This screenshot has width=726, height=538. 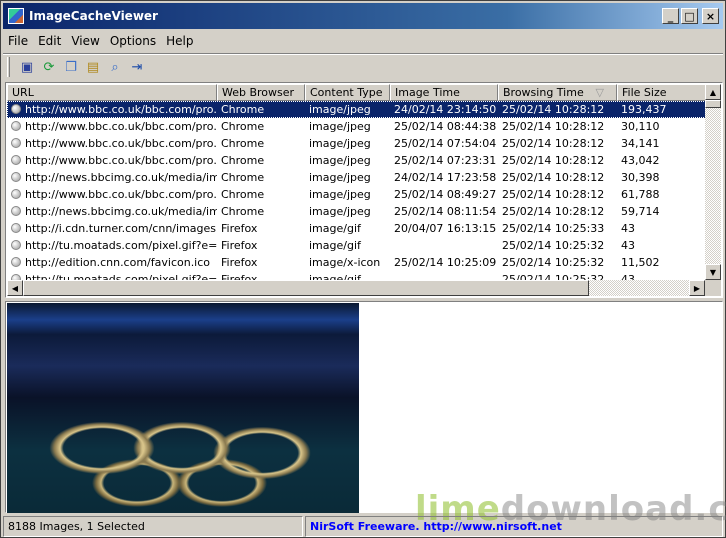 I want to click on refresh-icon: ⟳, so click(x=49, y=67).